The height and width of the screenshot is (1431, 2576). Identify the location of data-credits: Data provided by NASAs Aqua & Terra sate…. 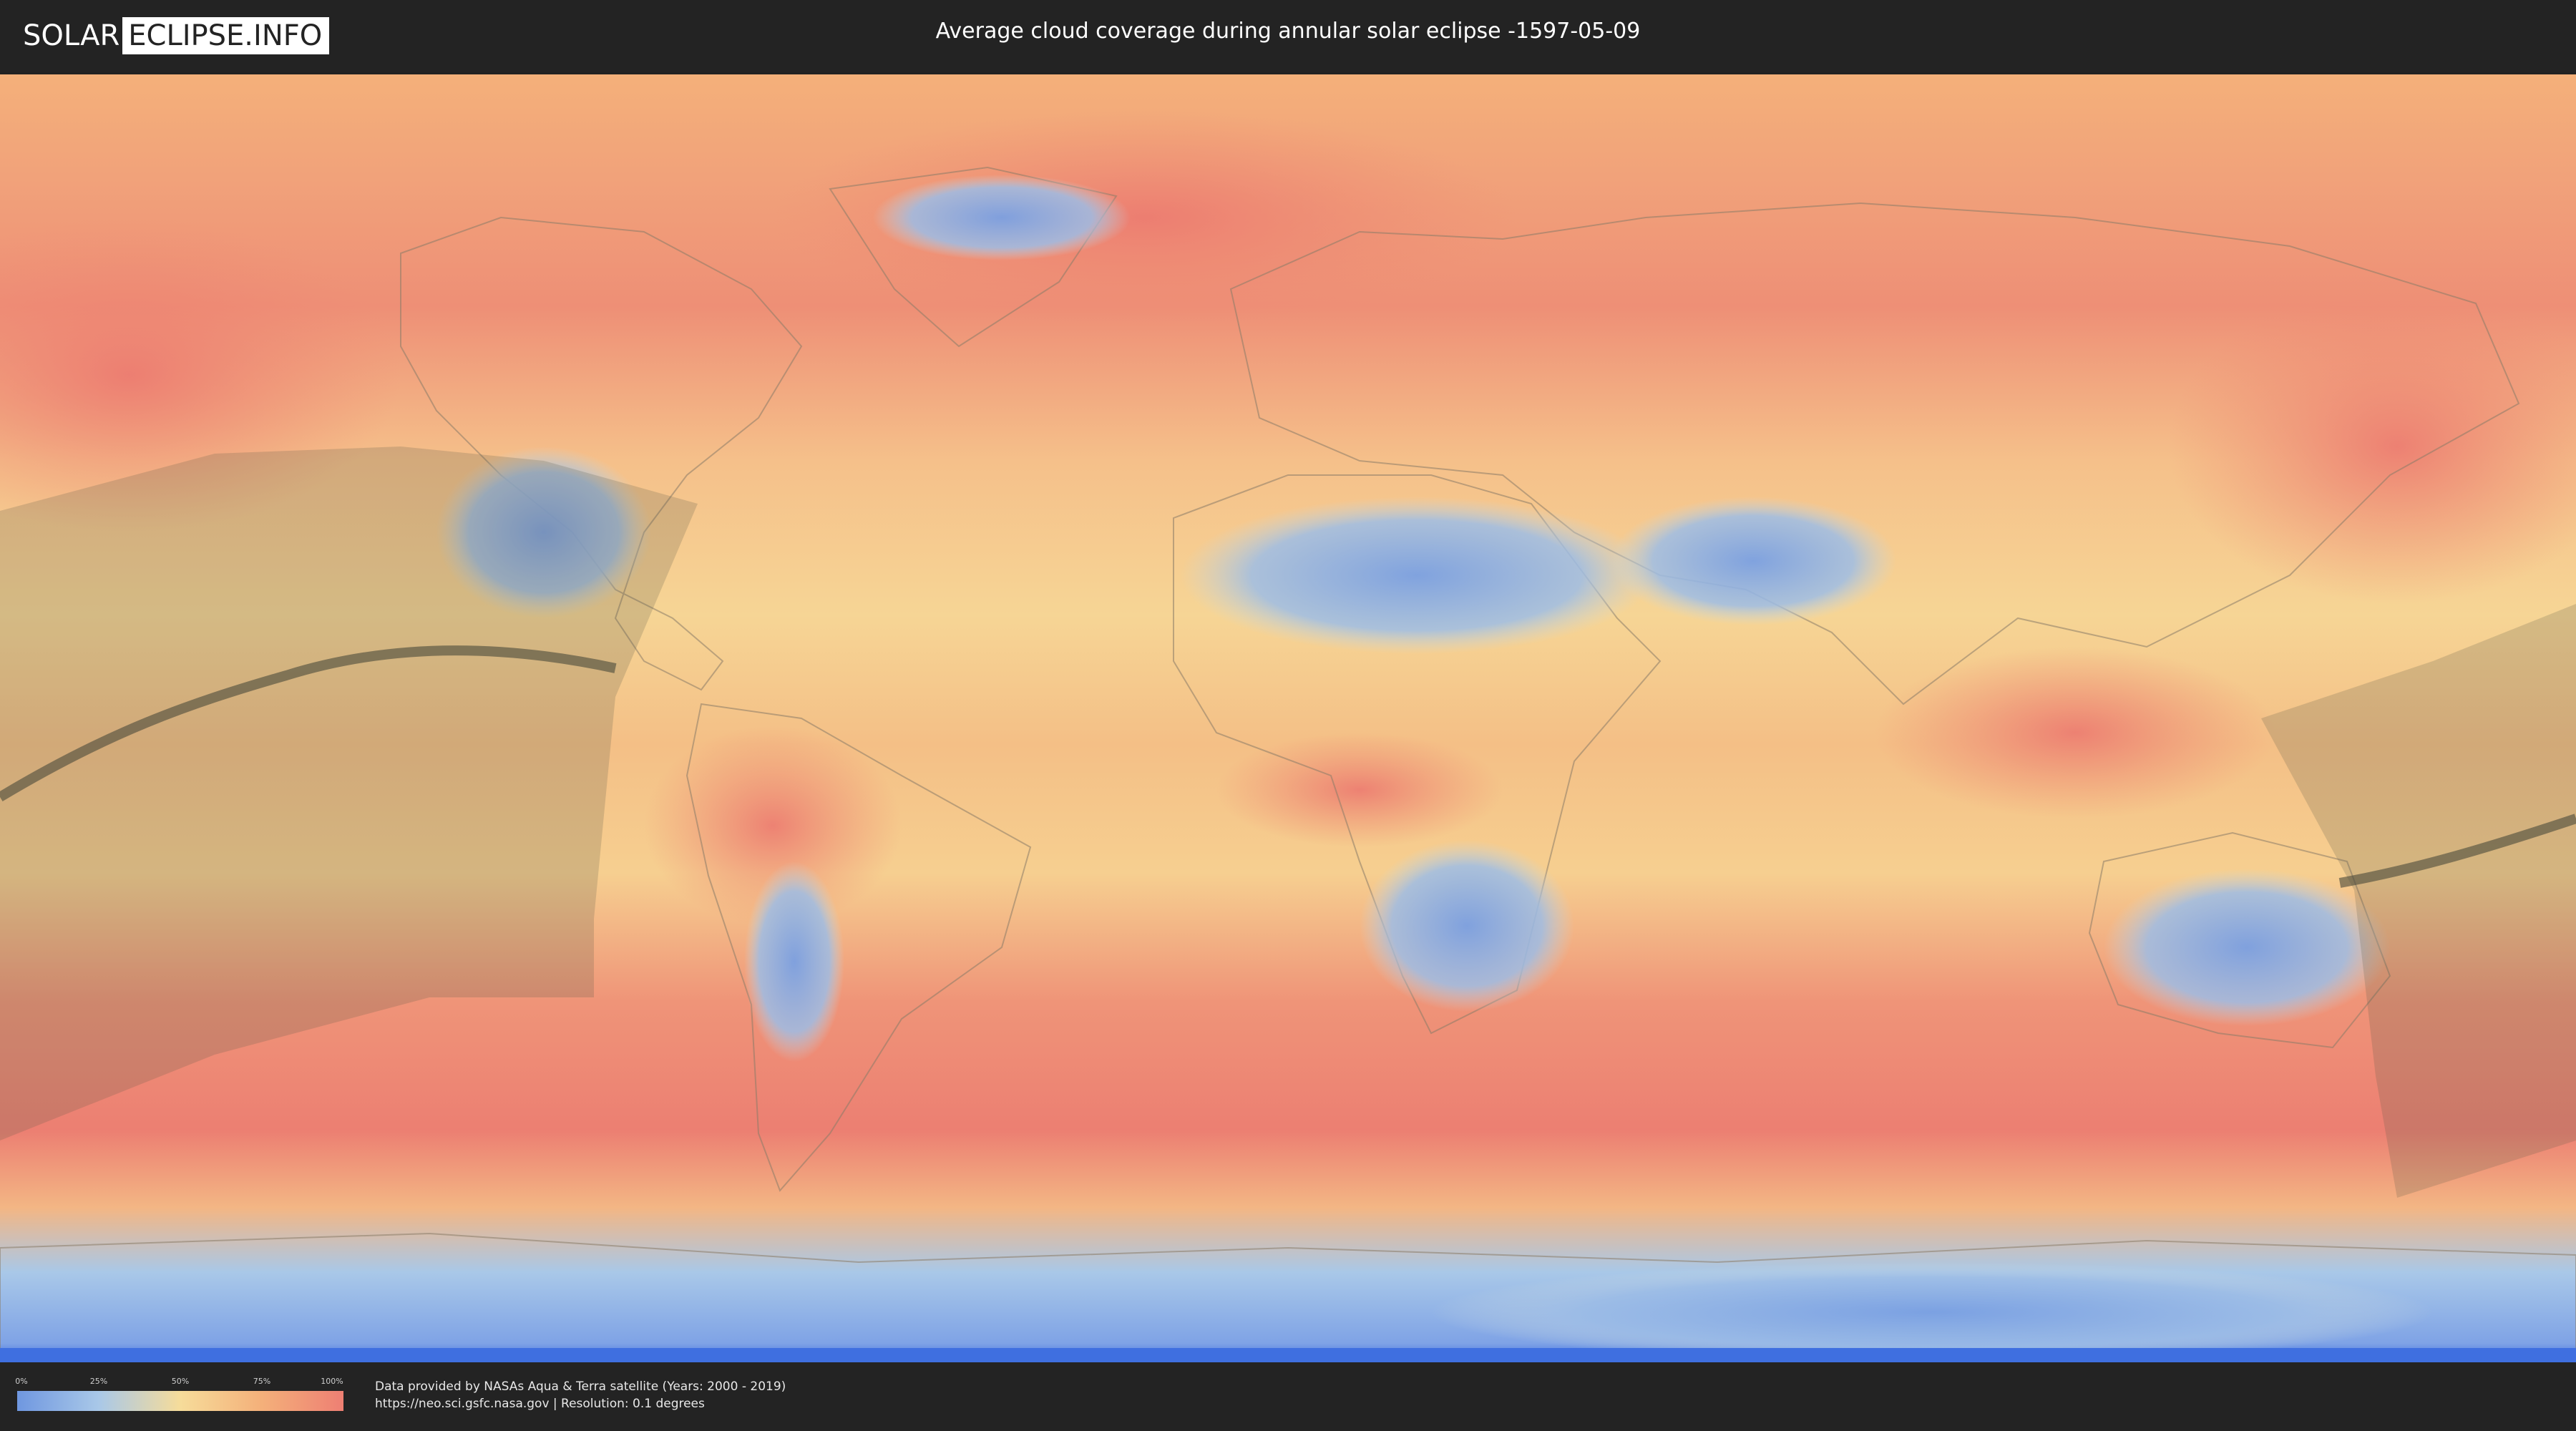
(580, 1395).